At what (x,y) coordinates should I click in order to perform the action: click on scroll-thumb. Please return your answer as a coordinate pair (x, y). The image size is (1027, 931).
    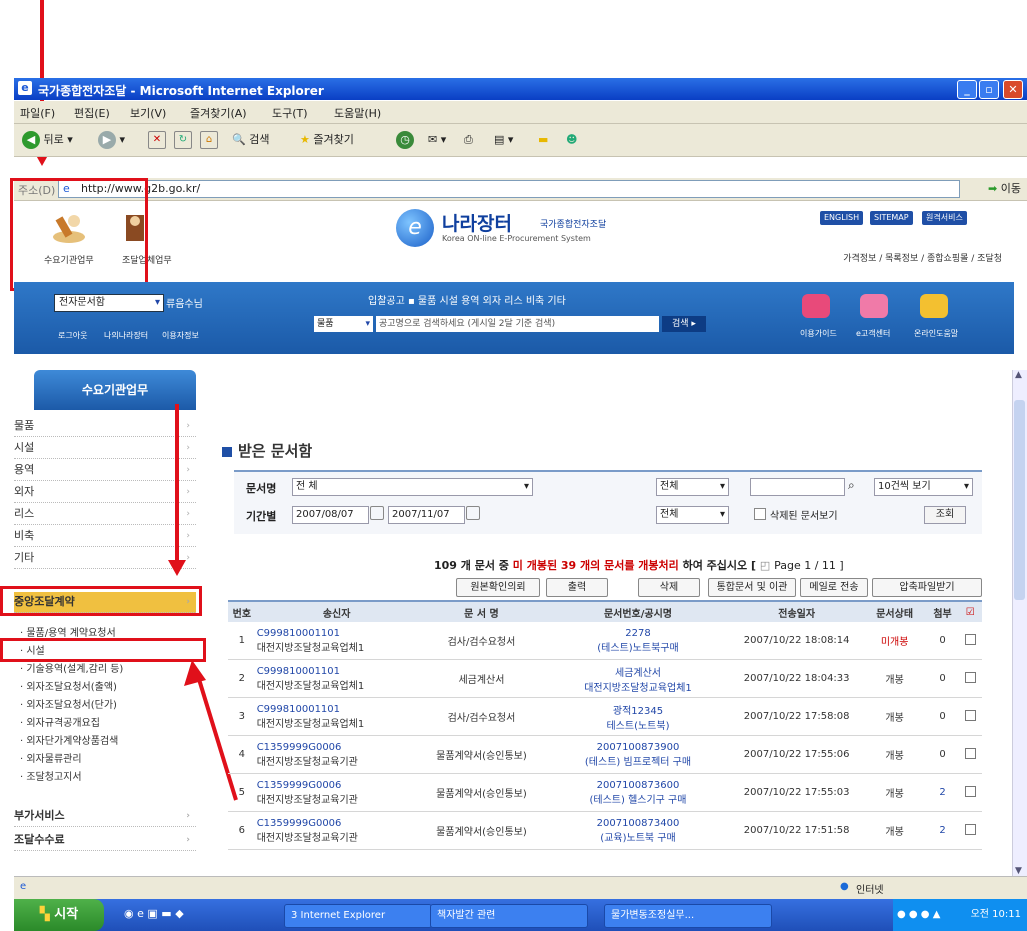
    Looking at the image, I should click on (1019, 500).